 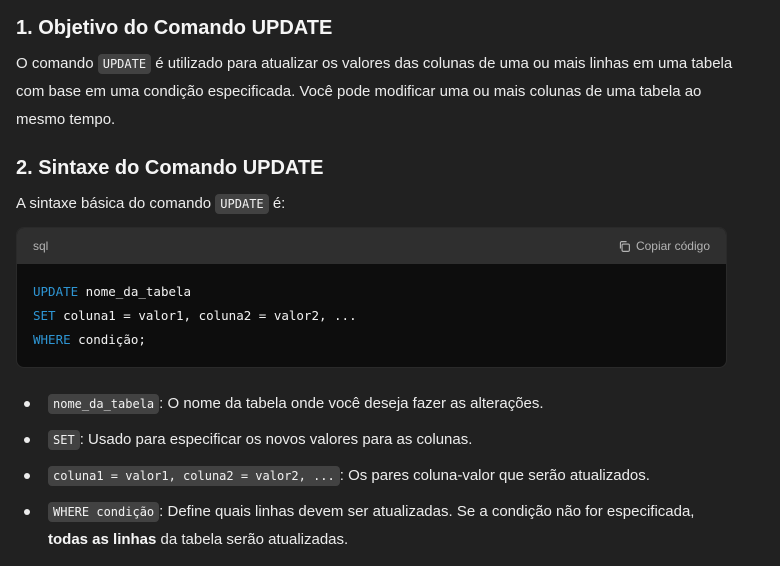 What do you see at coordinates (64, 440) in the screenshot?
I see `inline-code: SET` at bounding box center [64, 440].